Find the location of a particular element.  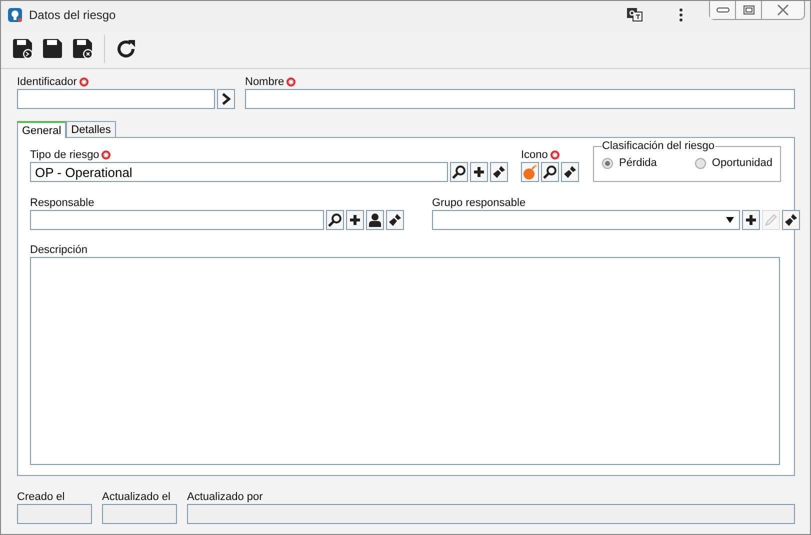

maximize-icon is located at coordinates (748, 10).